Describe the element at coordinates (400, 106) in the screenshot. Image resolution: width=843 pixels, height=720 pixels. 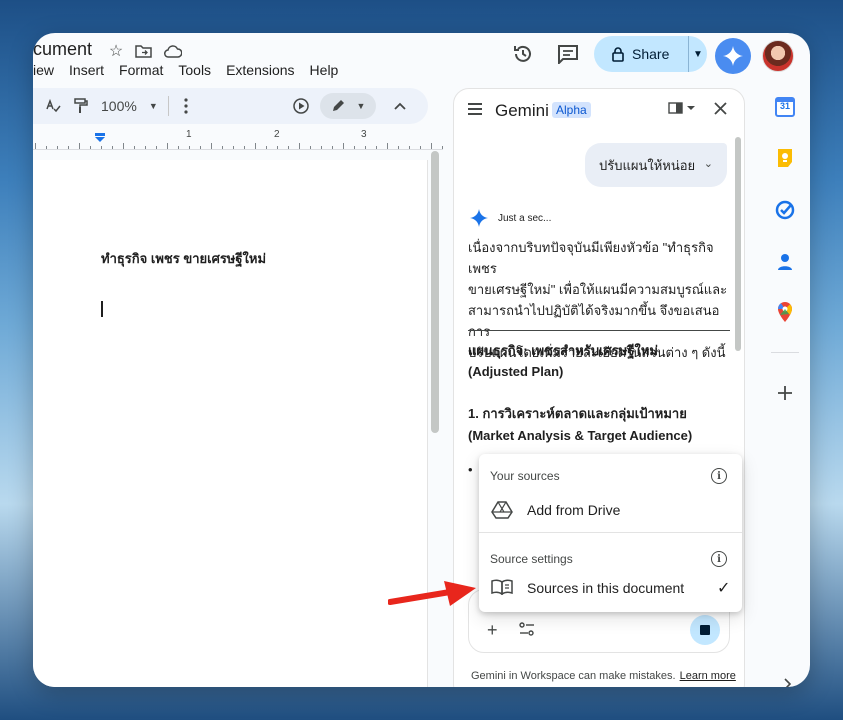
I see `collapse-menus-icon` at that location.